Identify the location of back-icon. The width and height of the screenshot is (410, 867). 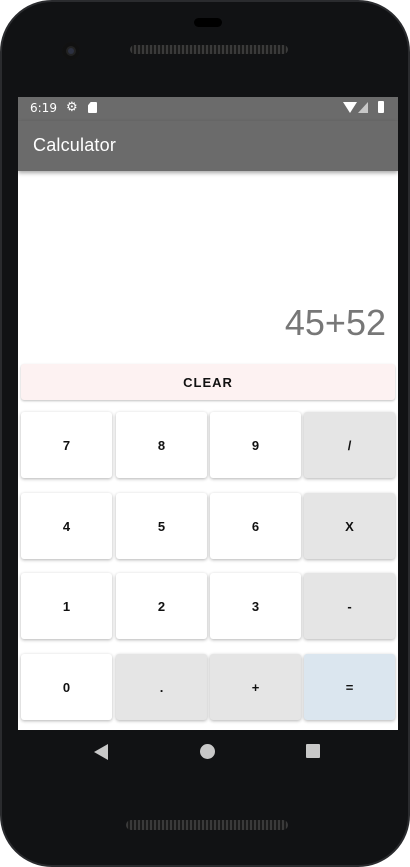
(101, 752).